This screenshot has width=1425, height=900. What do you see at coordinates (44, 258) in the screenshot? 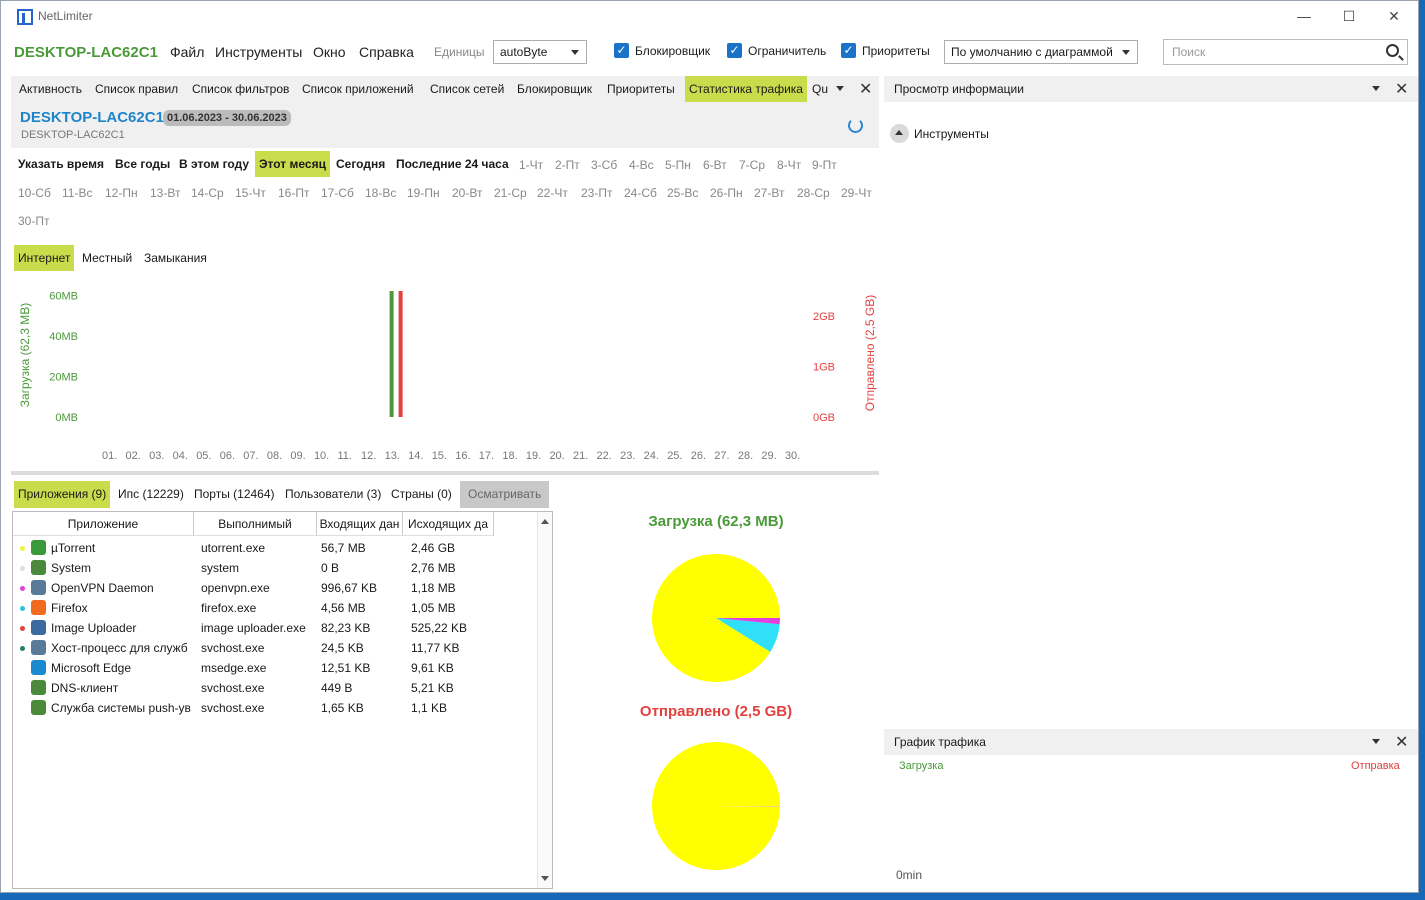
I see `scope-internet: Интернет` at bounding box center [44, 258].